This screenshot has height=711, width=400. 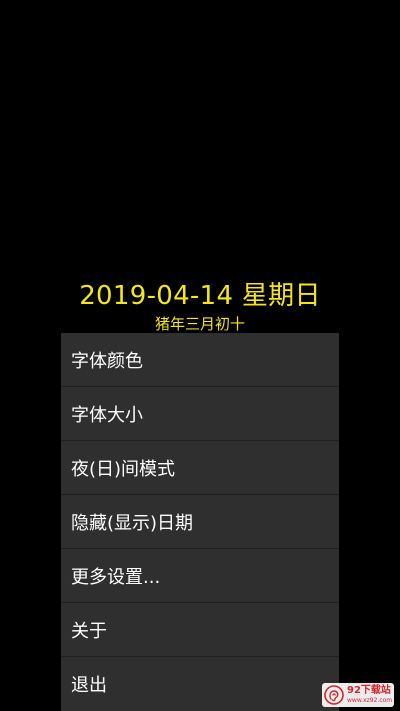 I want to click on menu-item-about: 关于, so click(x=200, y=630).